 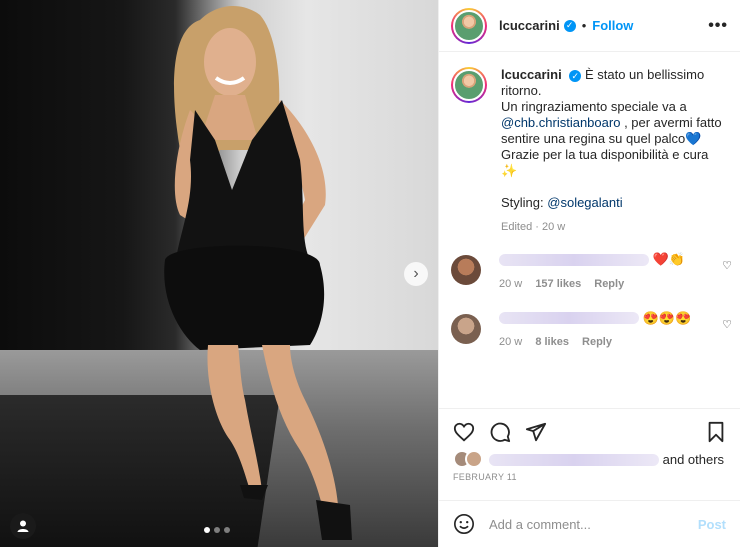 I want to click on post-comment-button: Post, so click(x=712, y=524).